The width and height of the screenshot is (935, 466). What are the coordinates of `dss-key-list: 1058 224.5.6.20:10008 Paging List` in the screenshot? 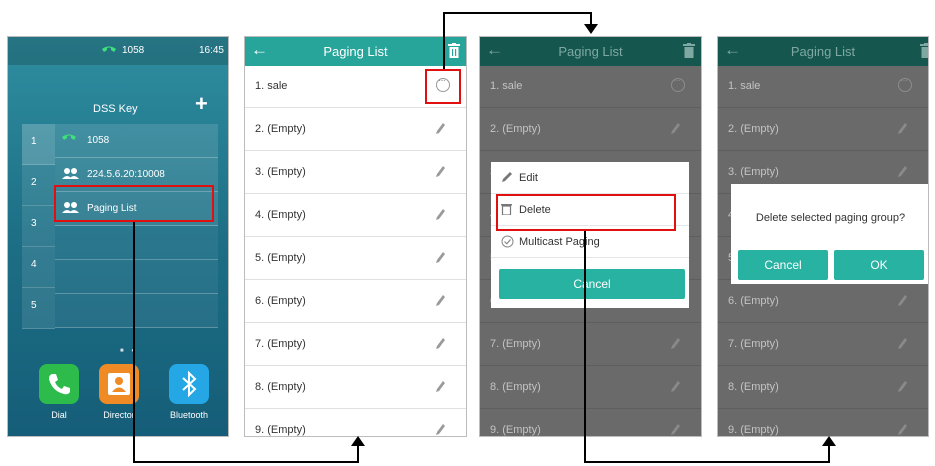 It's located at (136, 226).